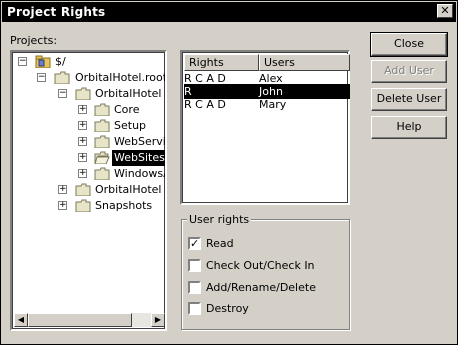  Describe the element at coordinates (194, 243) in the screenshot. I see `read-checkbox: ✓` at that location.